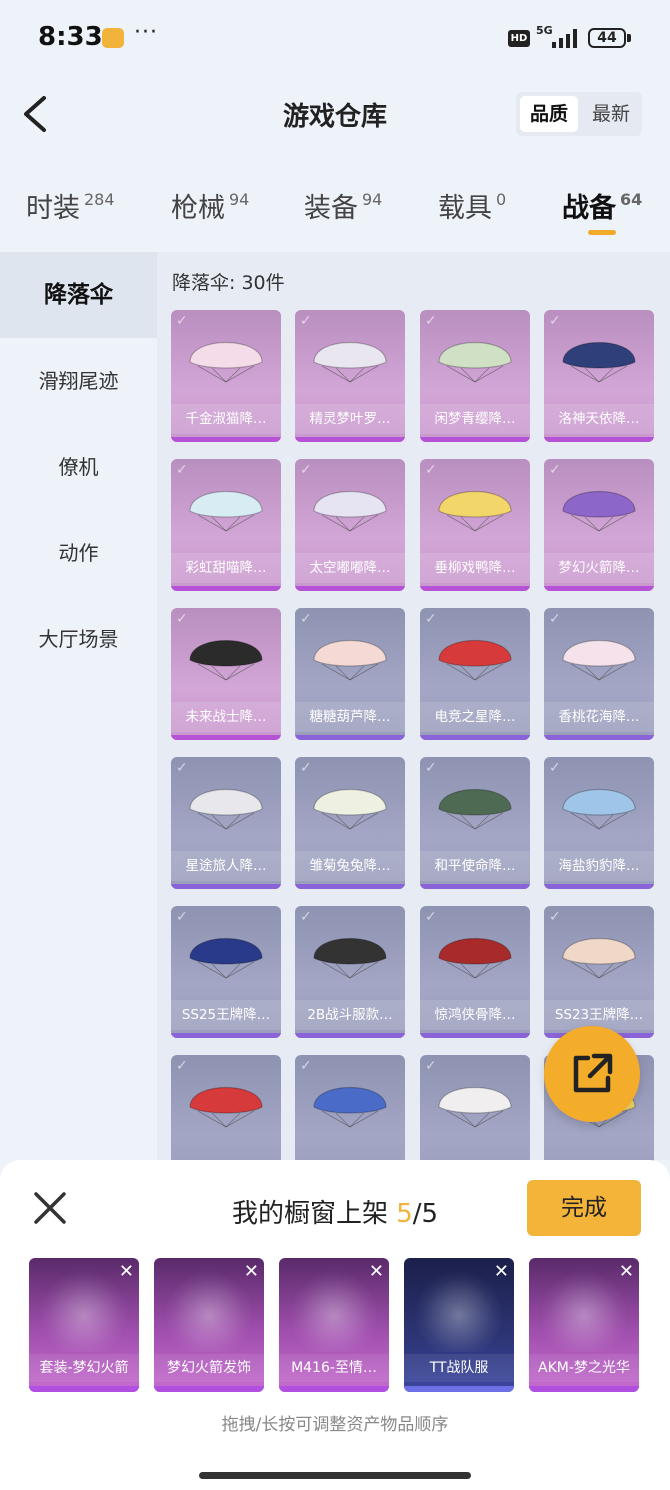 This screenshot has height=1490, width=670. Describe the element at coordinates (459, 1368) in the screenshot. I see `showcase-item-name: TT战队服` at that location.